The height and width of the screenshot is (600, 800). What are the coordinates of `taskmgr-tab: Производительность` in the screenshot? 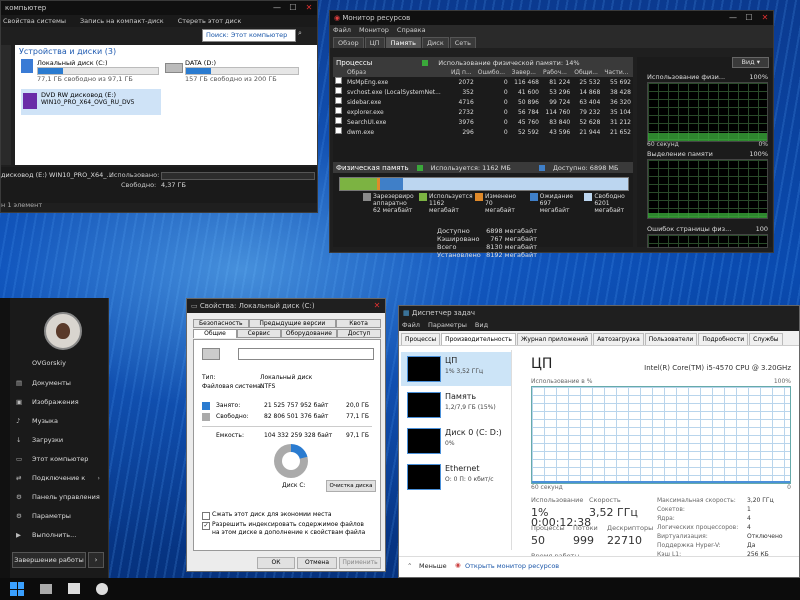 It's located at (478, 339).